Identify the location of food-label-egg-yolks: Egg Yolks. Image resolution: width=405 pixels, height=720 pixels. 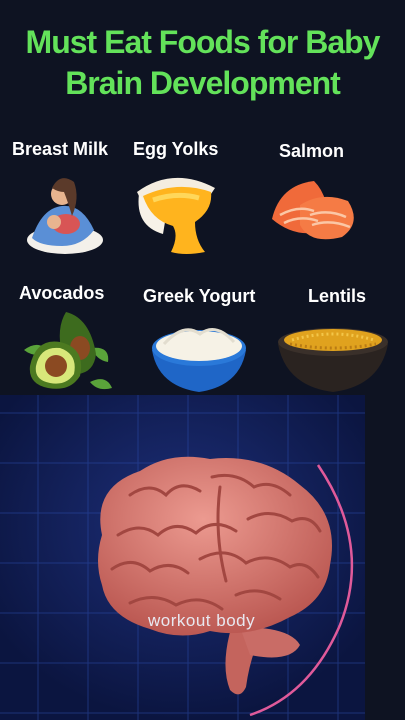
(176, 149).